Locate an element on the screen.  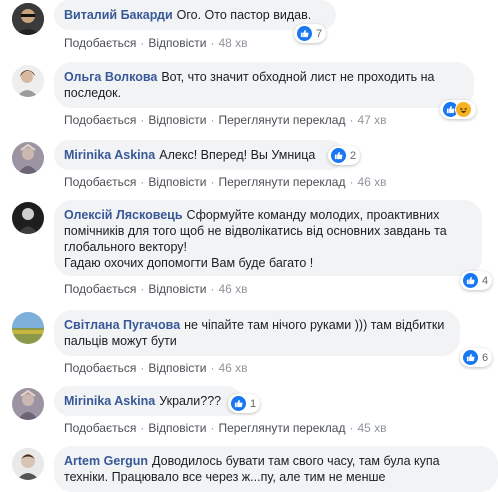
reaction-summary: 7 is located at coordinates (310, 33).